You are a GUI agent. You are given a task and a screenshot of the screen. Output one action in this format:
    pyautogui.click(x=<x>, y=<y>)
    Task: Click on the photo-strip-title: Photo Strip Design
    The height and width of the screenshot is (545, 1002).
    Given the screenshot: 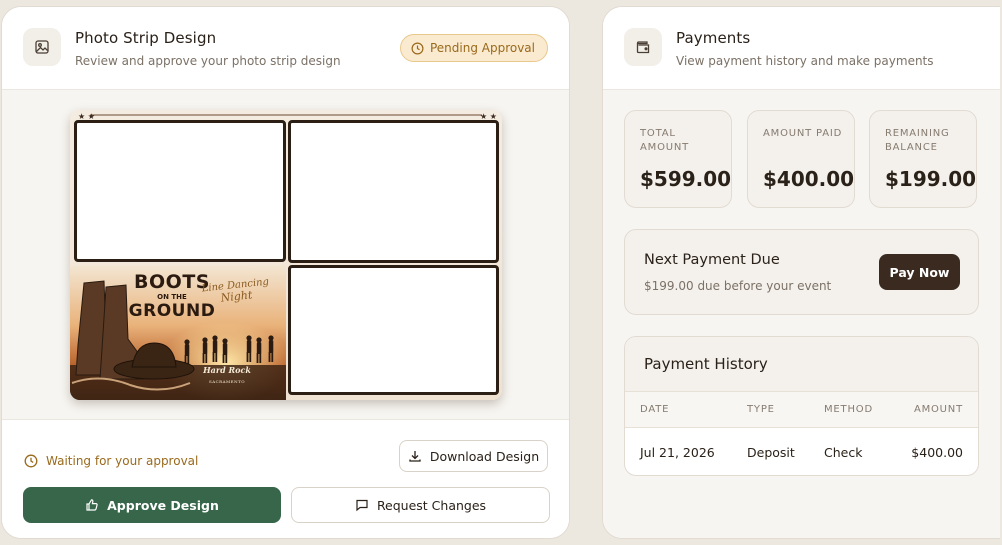 What is the action you would take?
    pyautogui.click(x=146, y=38)
    